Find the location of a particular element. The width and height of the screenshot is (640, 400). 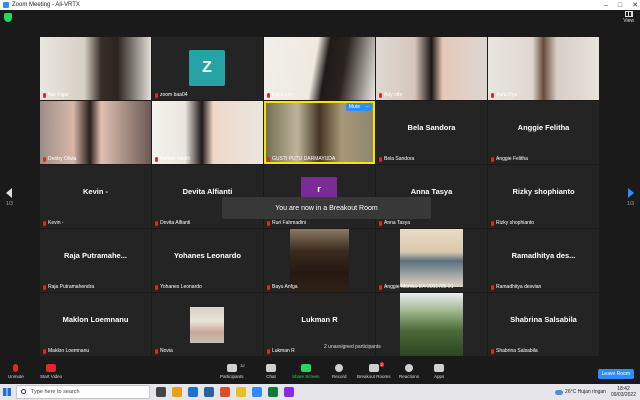

weather-widget: 26°C Hujan ringan is located at coordinates (580, 392).